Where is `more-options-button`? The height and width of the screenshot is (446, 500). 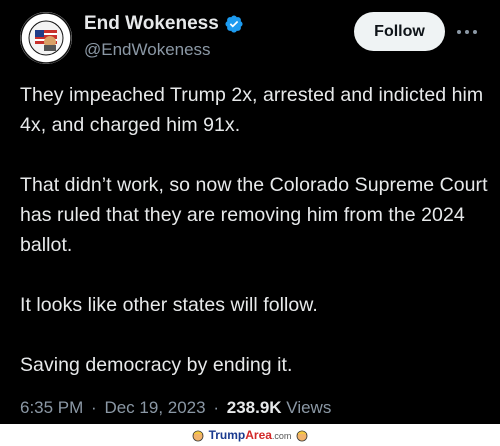 more-options-button is located at coordinates (467, 32).